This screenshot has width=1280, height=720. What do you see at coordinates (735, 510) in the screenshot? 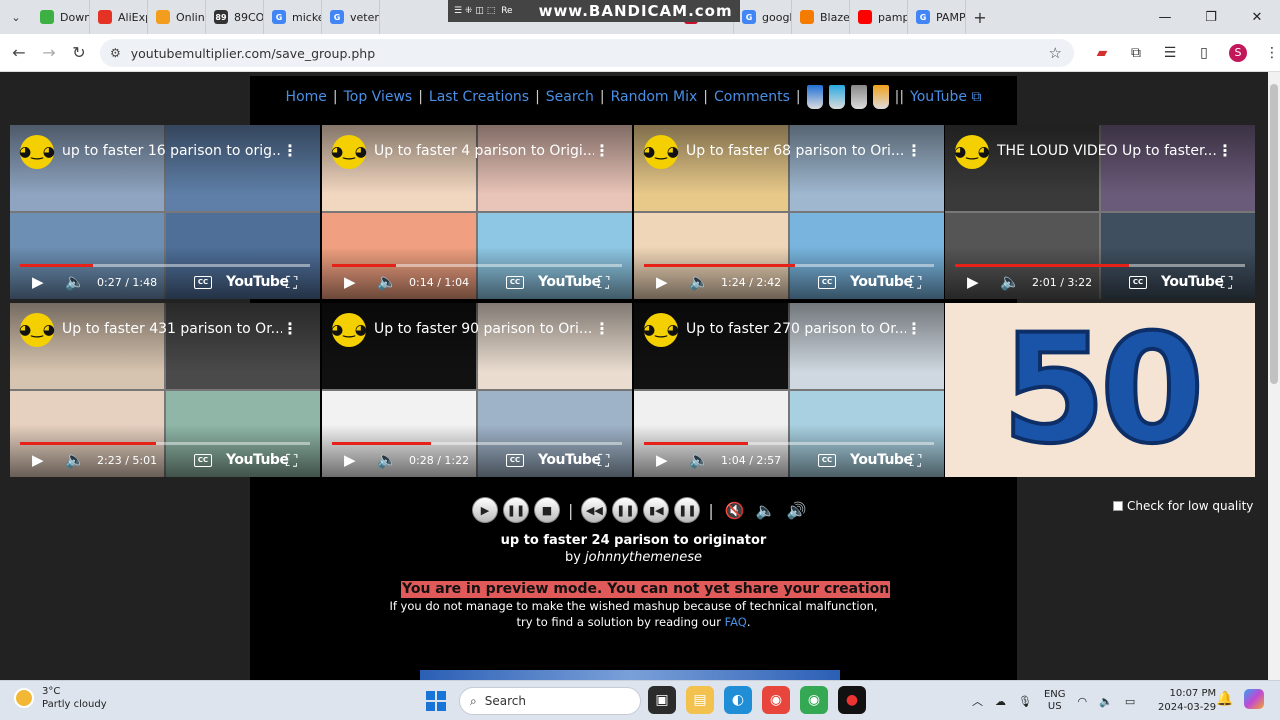
I see `mute-all-icon: 🔇` at bounding box center [735, 510].